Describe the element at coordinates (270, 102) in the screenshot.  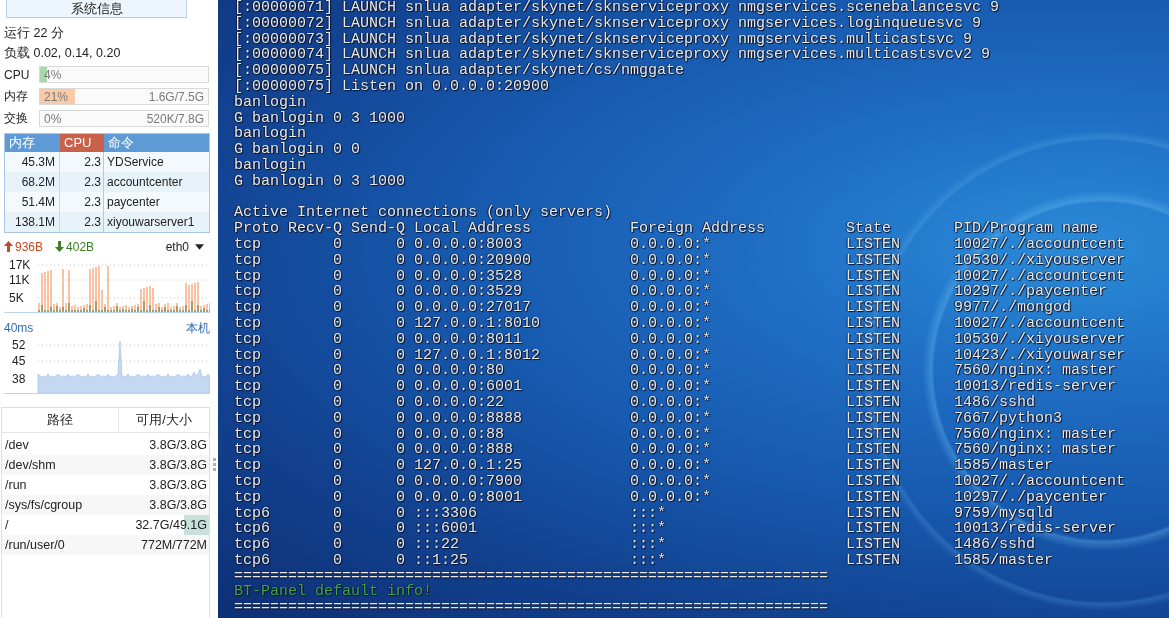
I see `terminal-line: banlogin` at that location.